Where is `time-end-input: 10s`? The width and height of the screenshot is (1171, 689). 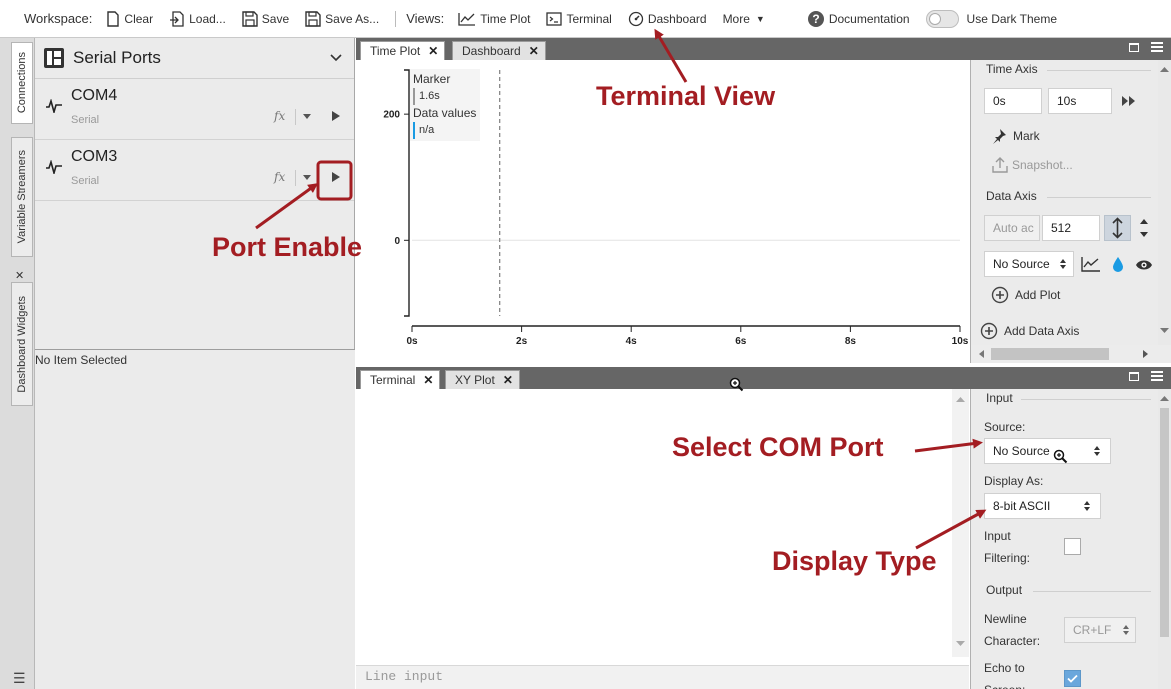 time-end-input: 10s is located at coordinates (1080, 101).